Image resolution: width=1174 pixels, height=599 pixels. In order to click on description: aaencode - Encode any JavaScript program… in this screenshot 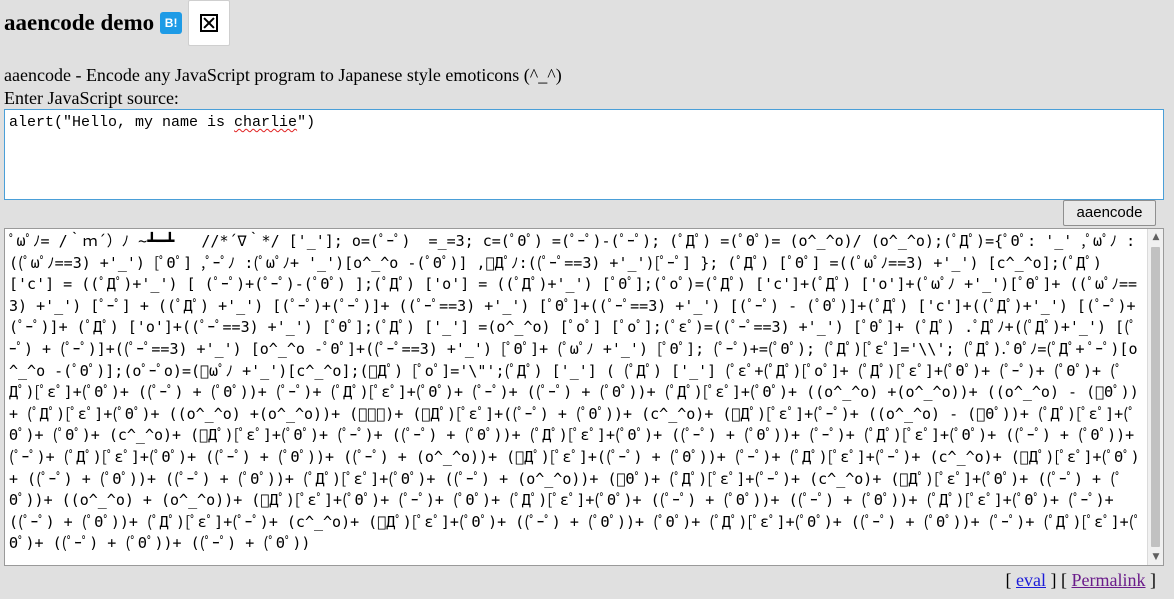, I will do `click(283, 75)`.